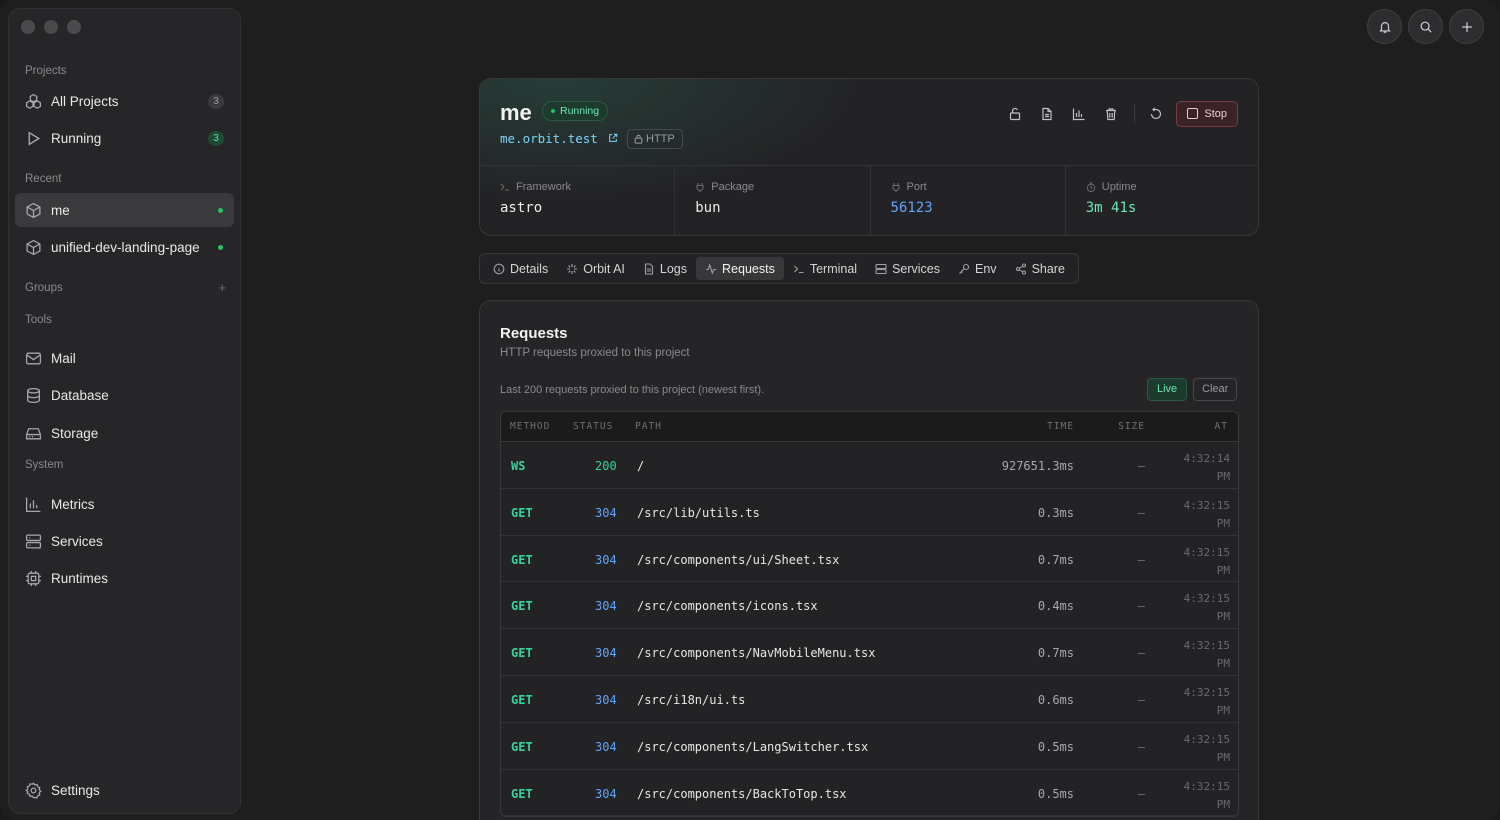 Image resolution: width=1500 pixels, height=820 pixels. I want to click on stop-button: Stop, so click(1207, 114).